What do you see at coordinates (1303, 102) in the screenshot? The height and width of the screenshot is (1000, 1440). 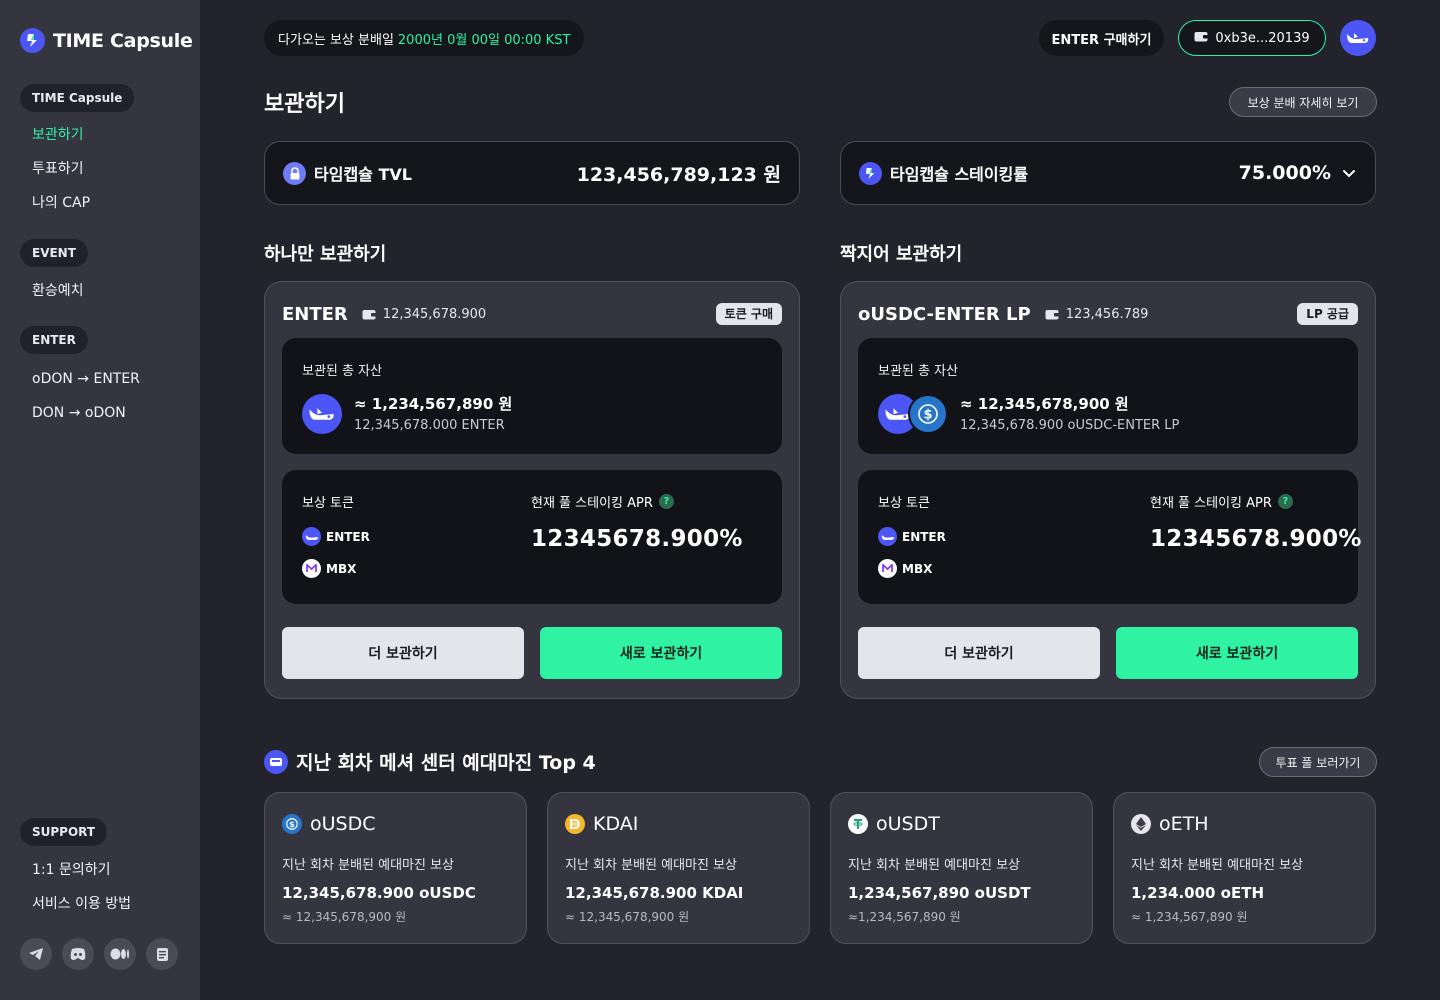 I see `reward-detail-button: 보상 분배 자세히 보기` at bounding box center [1303, 102].